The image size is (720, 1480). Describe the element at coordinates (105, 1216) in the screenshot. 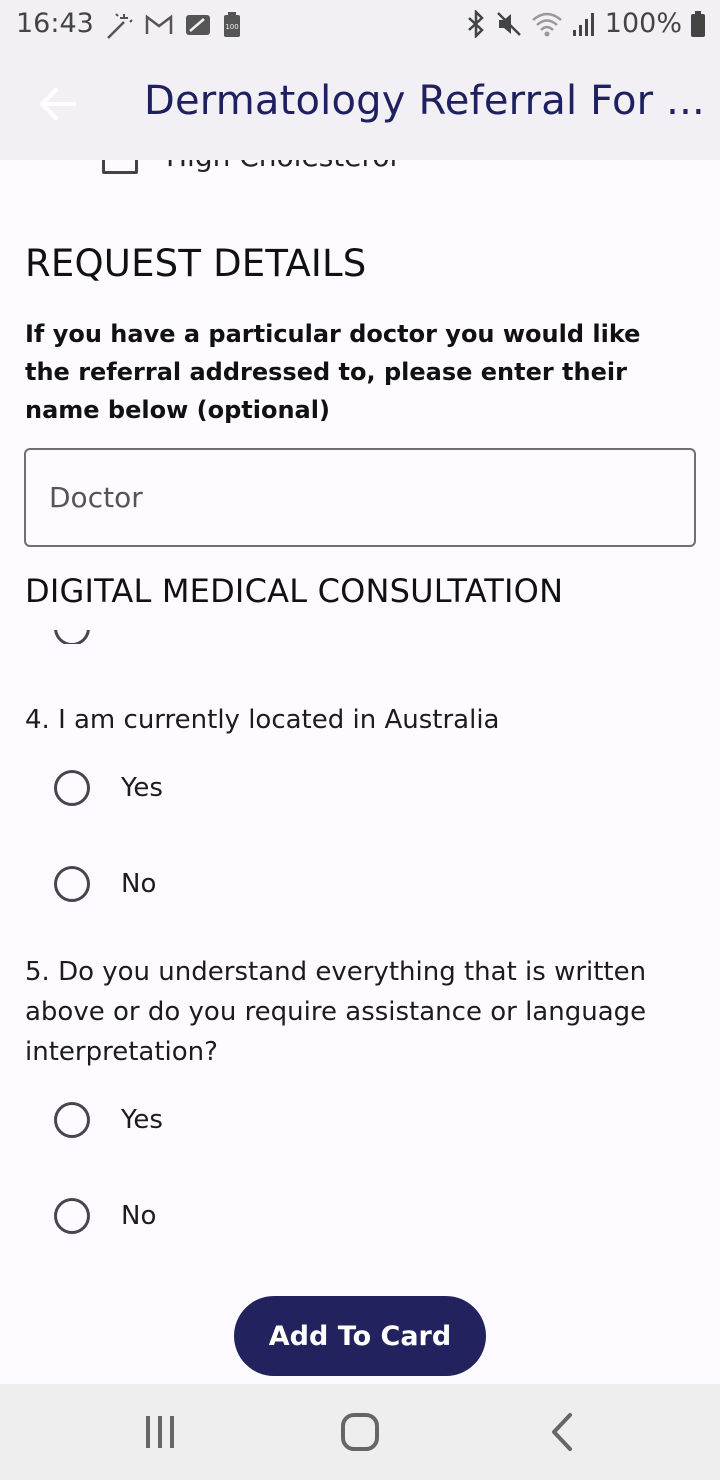

I see `question-5-option-no: No` at that location.